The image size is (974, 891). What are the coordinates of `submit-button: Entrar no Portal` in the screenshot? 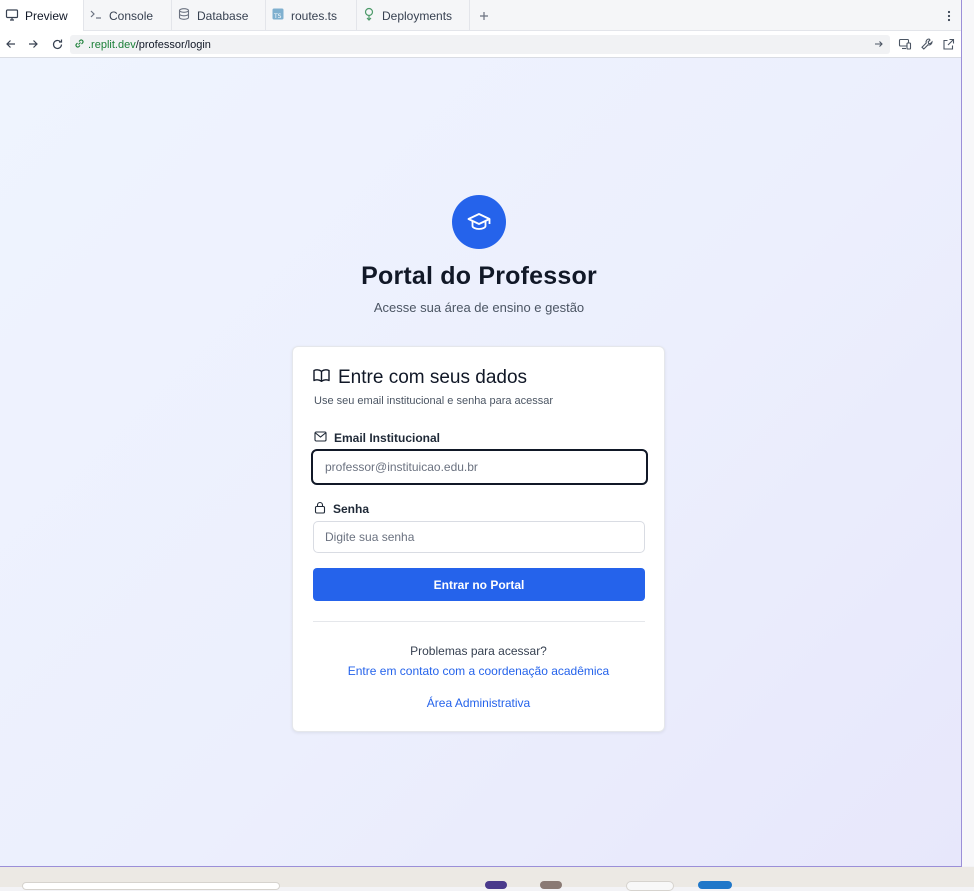 It's located at (479, 584).